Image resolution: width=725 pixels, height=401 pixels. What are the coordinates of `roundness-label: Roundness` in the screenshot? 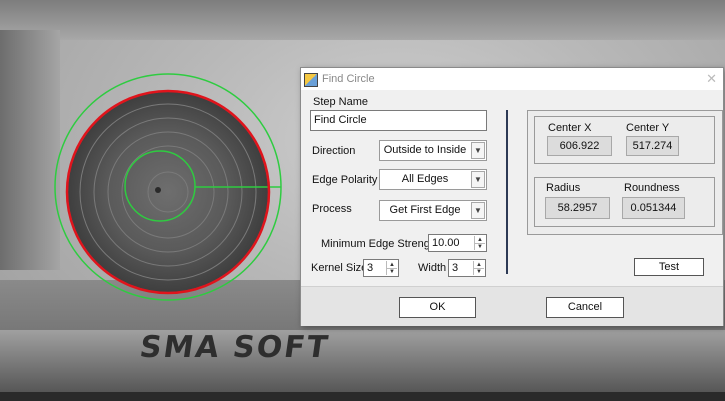 It's located at (652, 188).